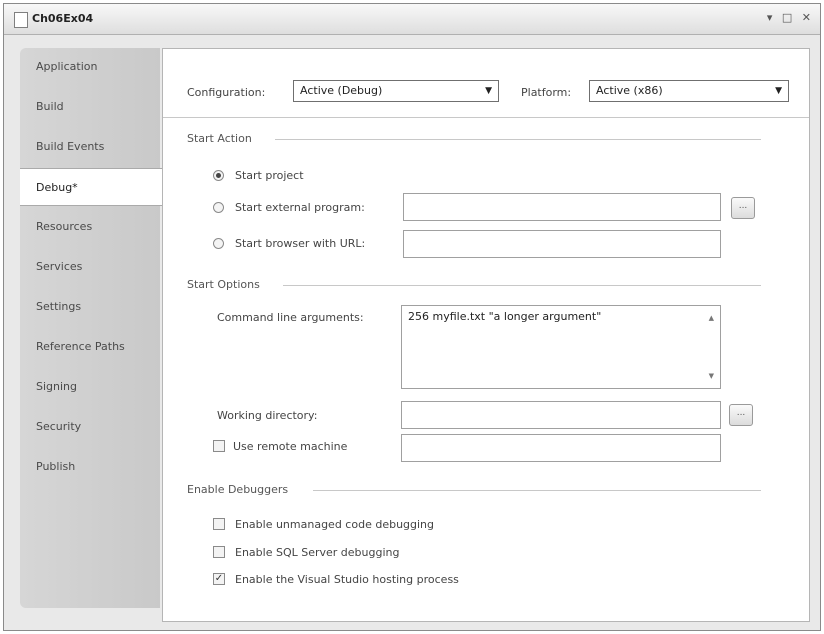 This screenshot has height=634, width=824. What do you see at coordinates (396, 91) in the screenshot?
I see `configuration-select: Active (Debug) ▼` at bounding box center [396, 91].